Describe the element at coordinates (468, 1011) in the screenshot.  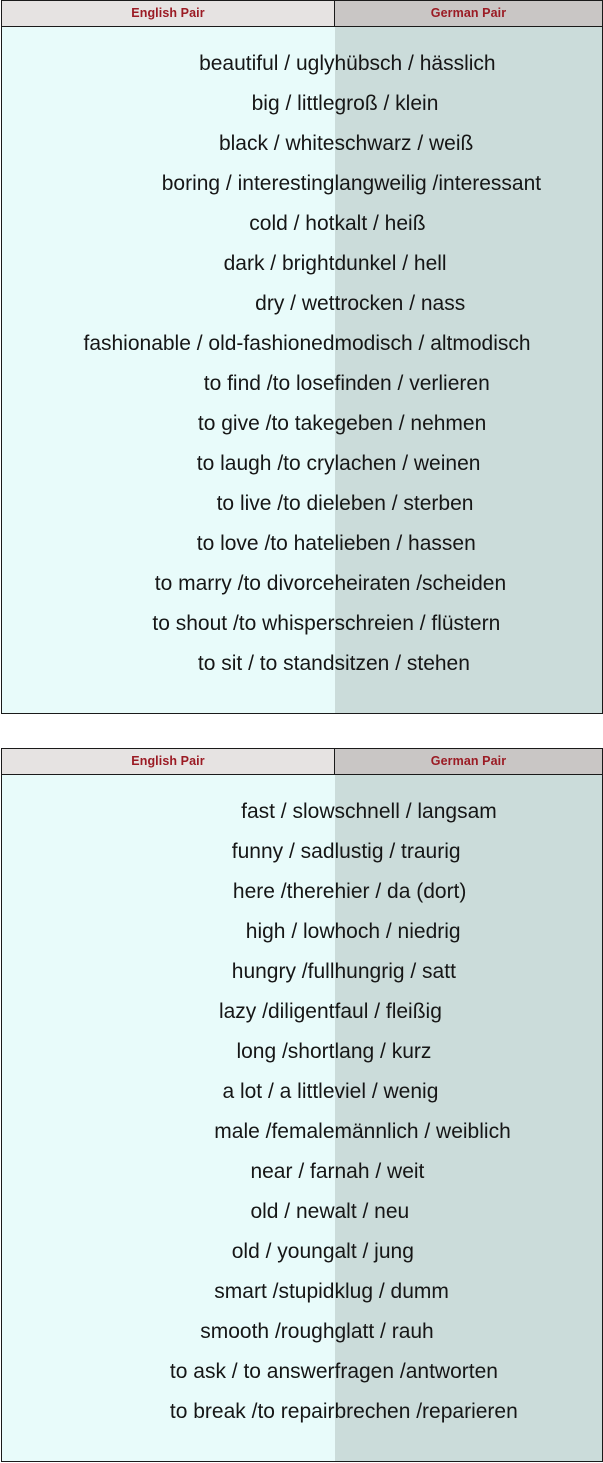
I see `german-pair-cell: faul / fleißig` at that location.